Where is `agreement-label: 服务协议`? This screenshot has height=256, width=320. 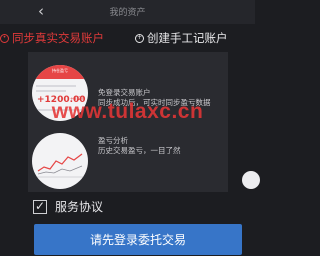
agreement-label: 服务协议 is located at coordinates (79, 206).